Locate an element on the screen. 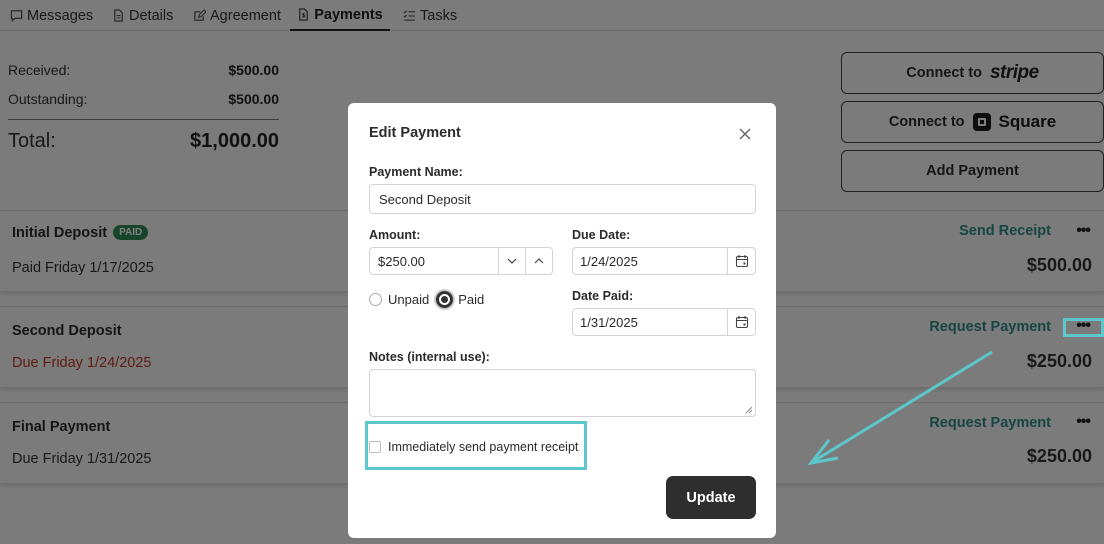 This screenshot has height=544, width=1104. due-date-calendar-button is located at coordinates (741, 261).